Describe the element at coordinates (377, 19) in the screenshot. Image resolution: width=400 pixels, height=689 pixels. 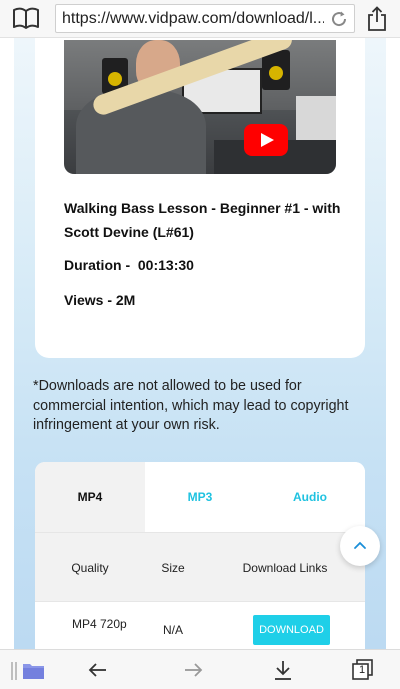
I see `share-icon` at that location.